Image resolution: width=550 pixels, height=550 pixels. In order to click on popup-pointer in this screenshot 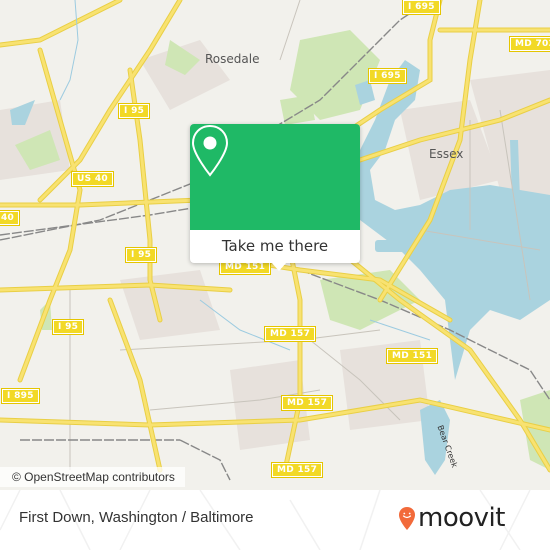, I will do `click(279, 266)`.